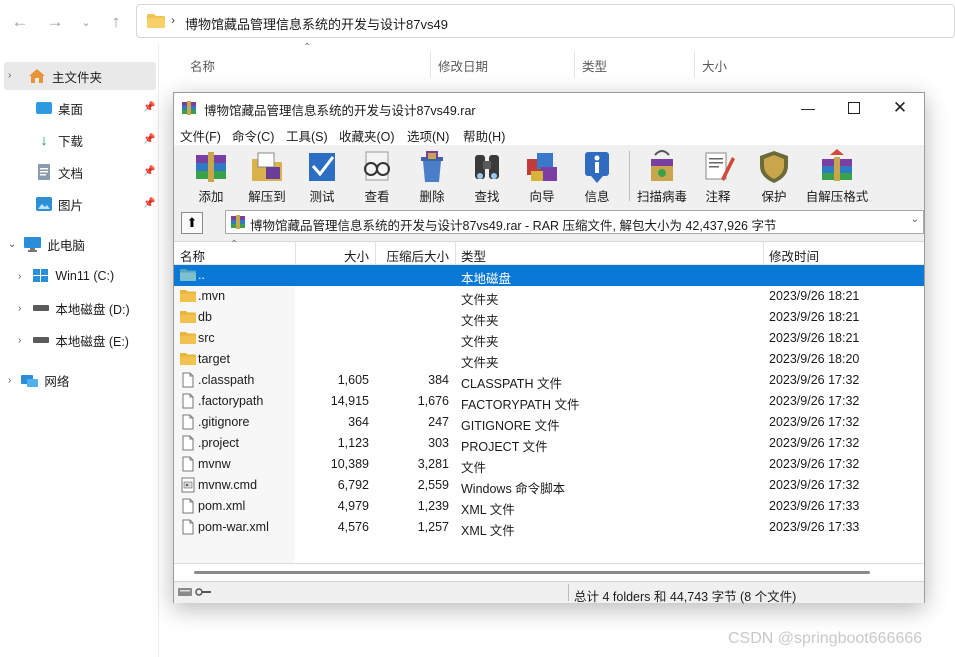 This screenshot has width=955, height=657. Describe the element at coordinates (212, 296) in the screenshot. I see `file-name: .mvn` at that location.